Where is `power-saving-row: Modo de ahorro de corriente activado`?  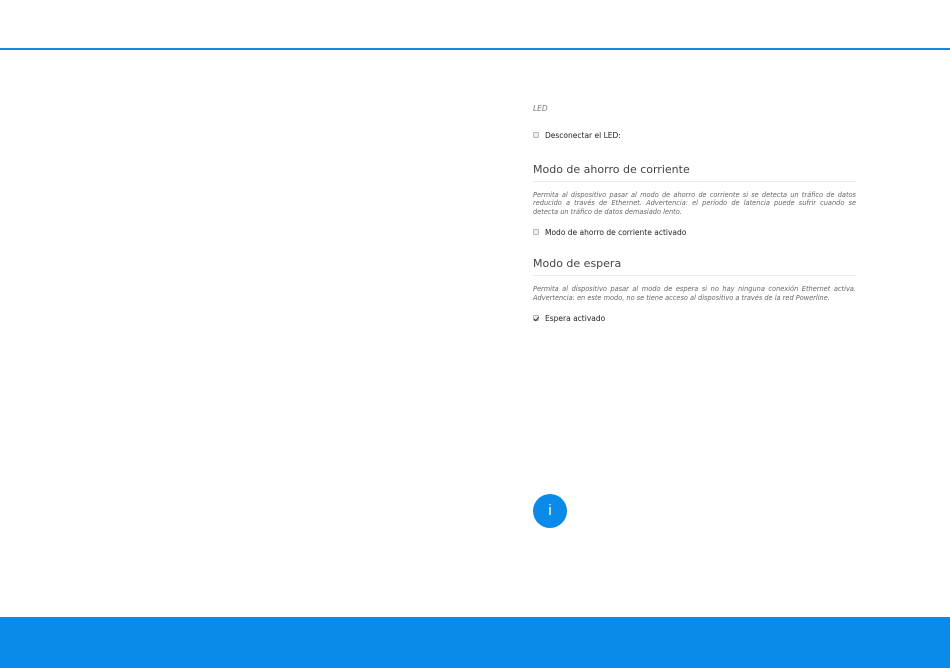
power-saving-row: Modo de ahorro de corriente activado is located at coordinates (694, 232).